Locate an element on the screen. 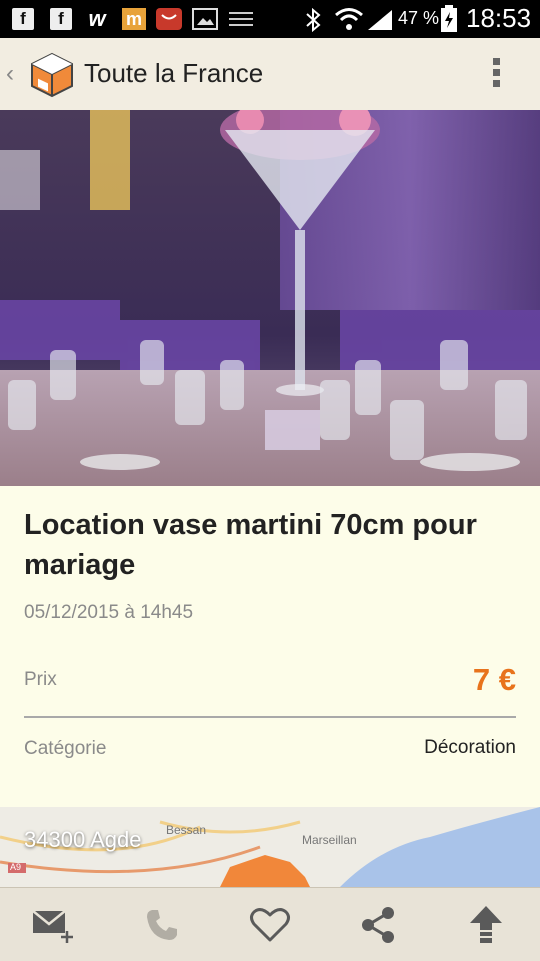 This screenshot has height=961, width=540. mail-plus-icon is located at coordinates (52, 926).